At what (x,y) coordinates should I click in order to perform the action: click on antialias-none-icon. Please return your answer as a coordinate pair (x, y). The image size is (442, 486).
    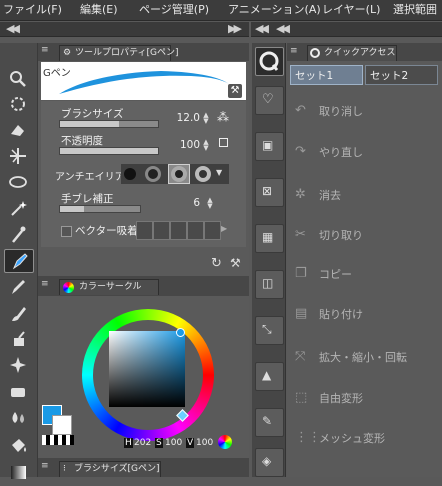
    Looking at the image, I should click on (130, 174).